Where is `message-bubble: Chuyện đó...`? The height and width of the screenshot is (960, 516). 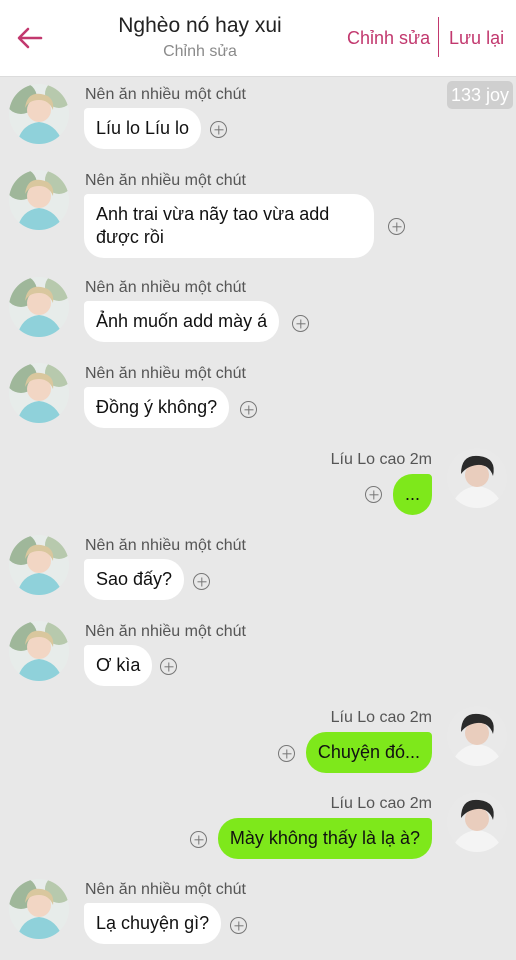 message-bubble: Chuyện đó... is located at coordinates (368, 752).